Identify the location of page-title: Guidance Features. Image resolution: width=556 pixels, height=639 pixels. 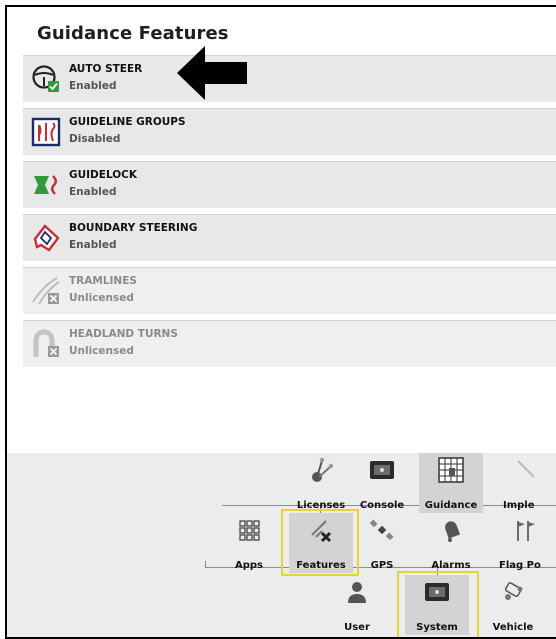
(133, 33).